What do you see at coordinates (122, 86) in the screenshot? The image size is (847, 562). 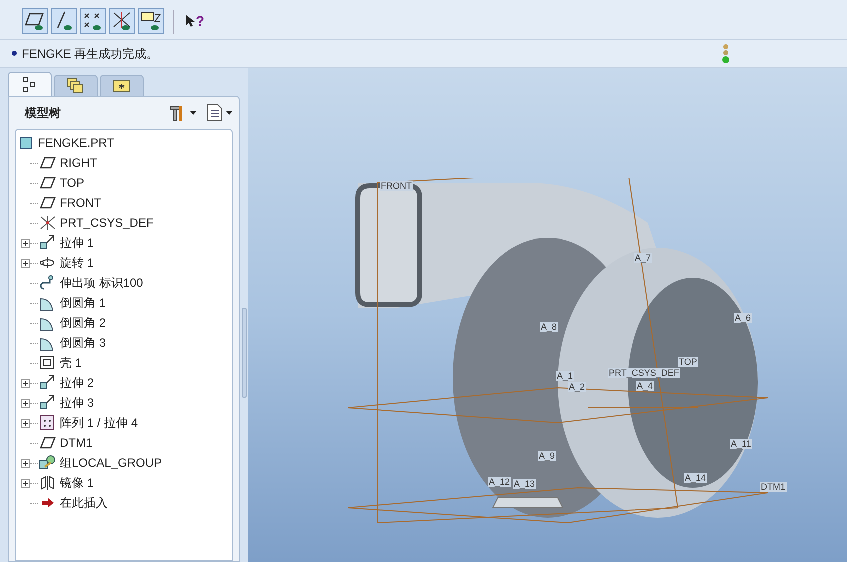 I see `folder-icon` at bounding box center [122, 86].